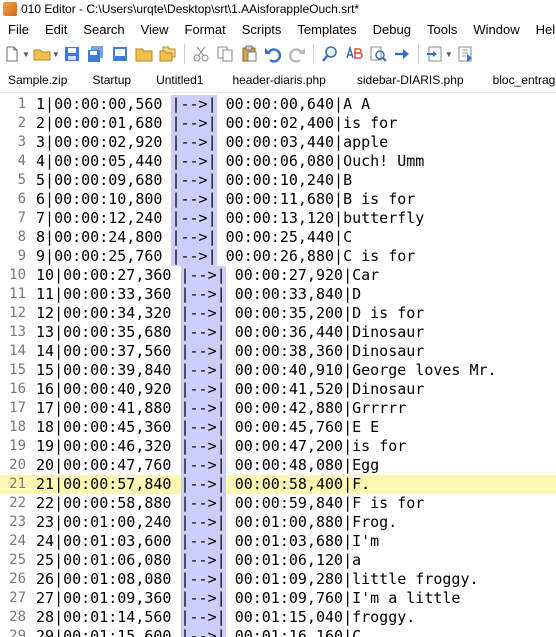  I want to click on start-timestamp: 00:00:09,680, so click(108, 180).